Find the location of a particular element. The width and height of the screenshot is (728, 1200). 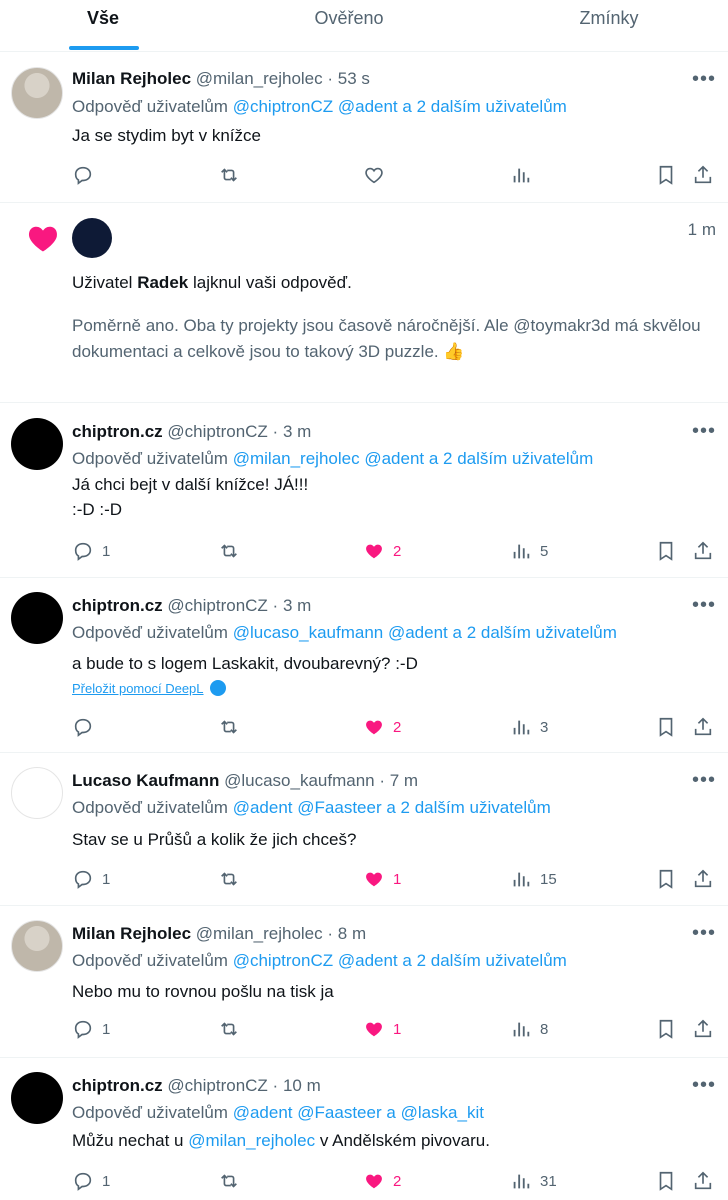

mention-link: @lucaso_kaufmann is located at coordinates (308, 632).